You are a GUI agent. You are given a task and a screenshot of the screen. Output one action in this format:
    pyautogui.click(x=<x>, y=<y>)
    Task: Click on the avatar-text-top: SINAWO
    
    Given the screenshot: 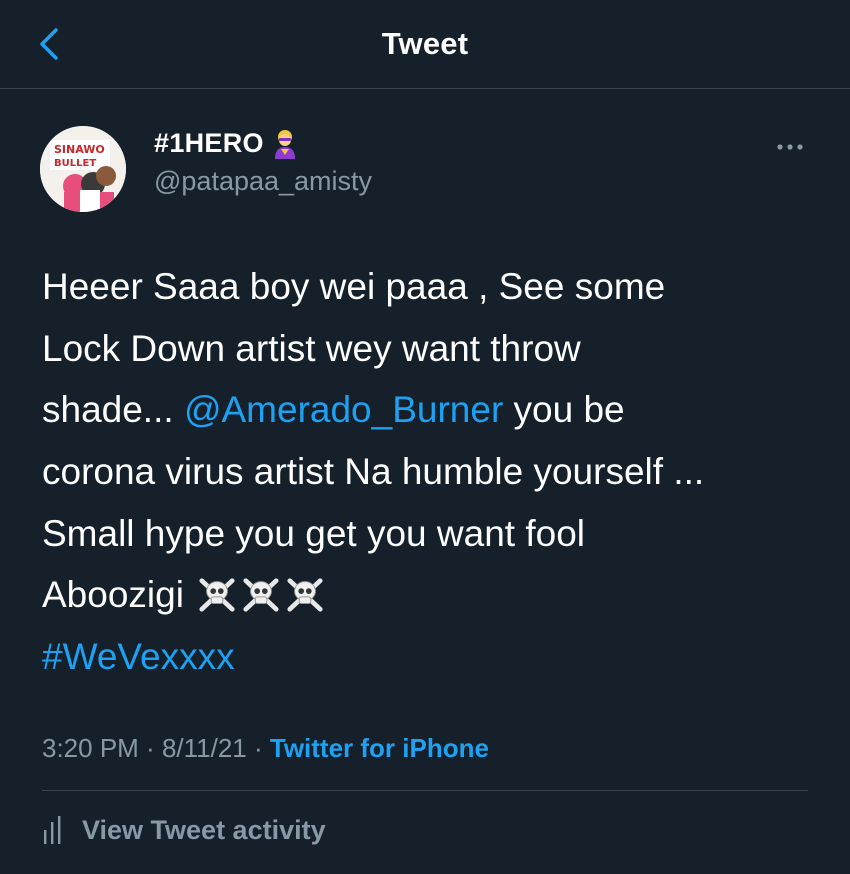 What is the action you would take?
    pyautogui.click(x=79, y=149)
    